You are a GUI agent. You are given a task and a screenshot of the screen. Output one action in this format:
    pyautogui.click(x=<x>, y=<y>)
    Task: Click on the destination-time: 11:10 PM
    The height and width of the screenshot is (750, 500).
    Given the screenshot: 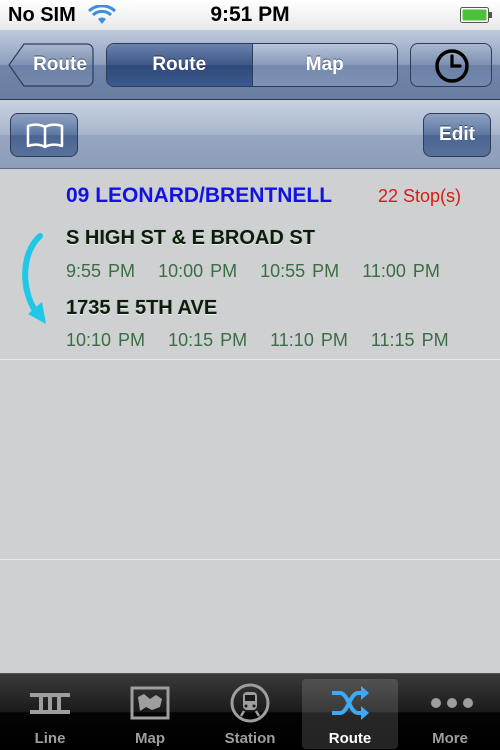 What is the action you would take?
    pyautogui.click(x=309, y=340)
    